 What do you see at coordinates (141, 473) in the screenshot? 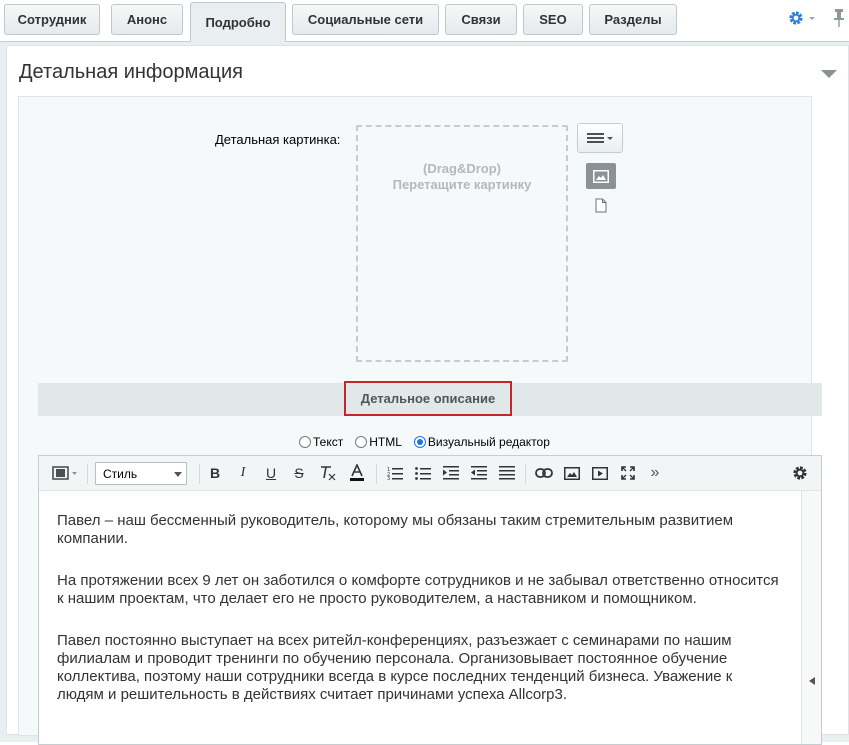
I see `style-select: Стиль` at bounding box center [141, 473].